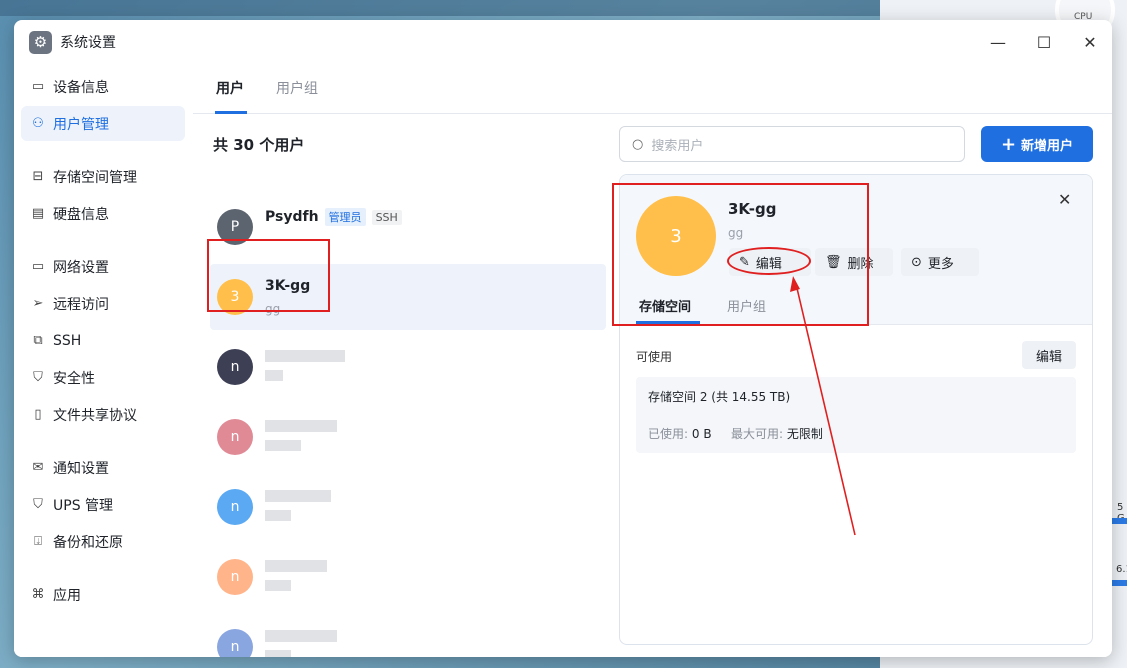 This screenshot has height=668, width=1127. What do you see at coordinates (638, 144) in the screenshot?
I see `search-icon: ○` at bounding box center [638, 144].